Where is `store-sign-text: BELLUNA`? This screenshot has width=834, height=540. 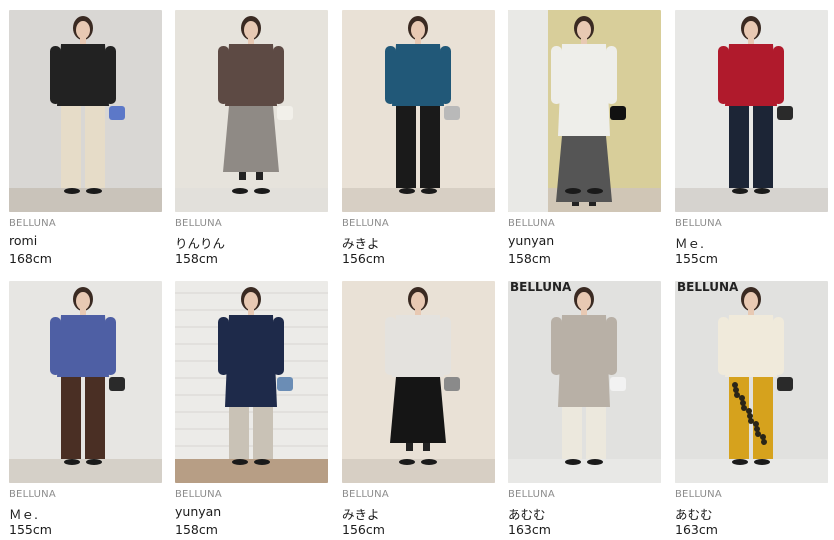 store-sign-text: BELLUNA is located at coordinates (541, 287).